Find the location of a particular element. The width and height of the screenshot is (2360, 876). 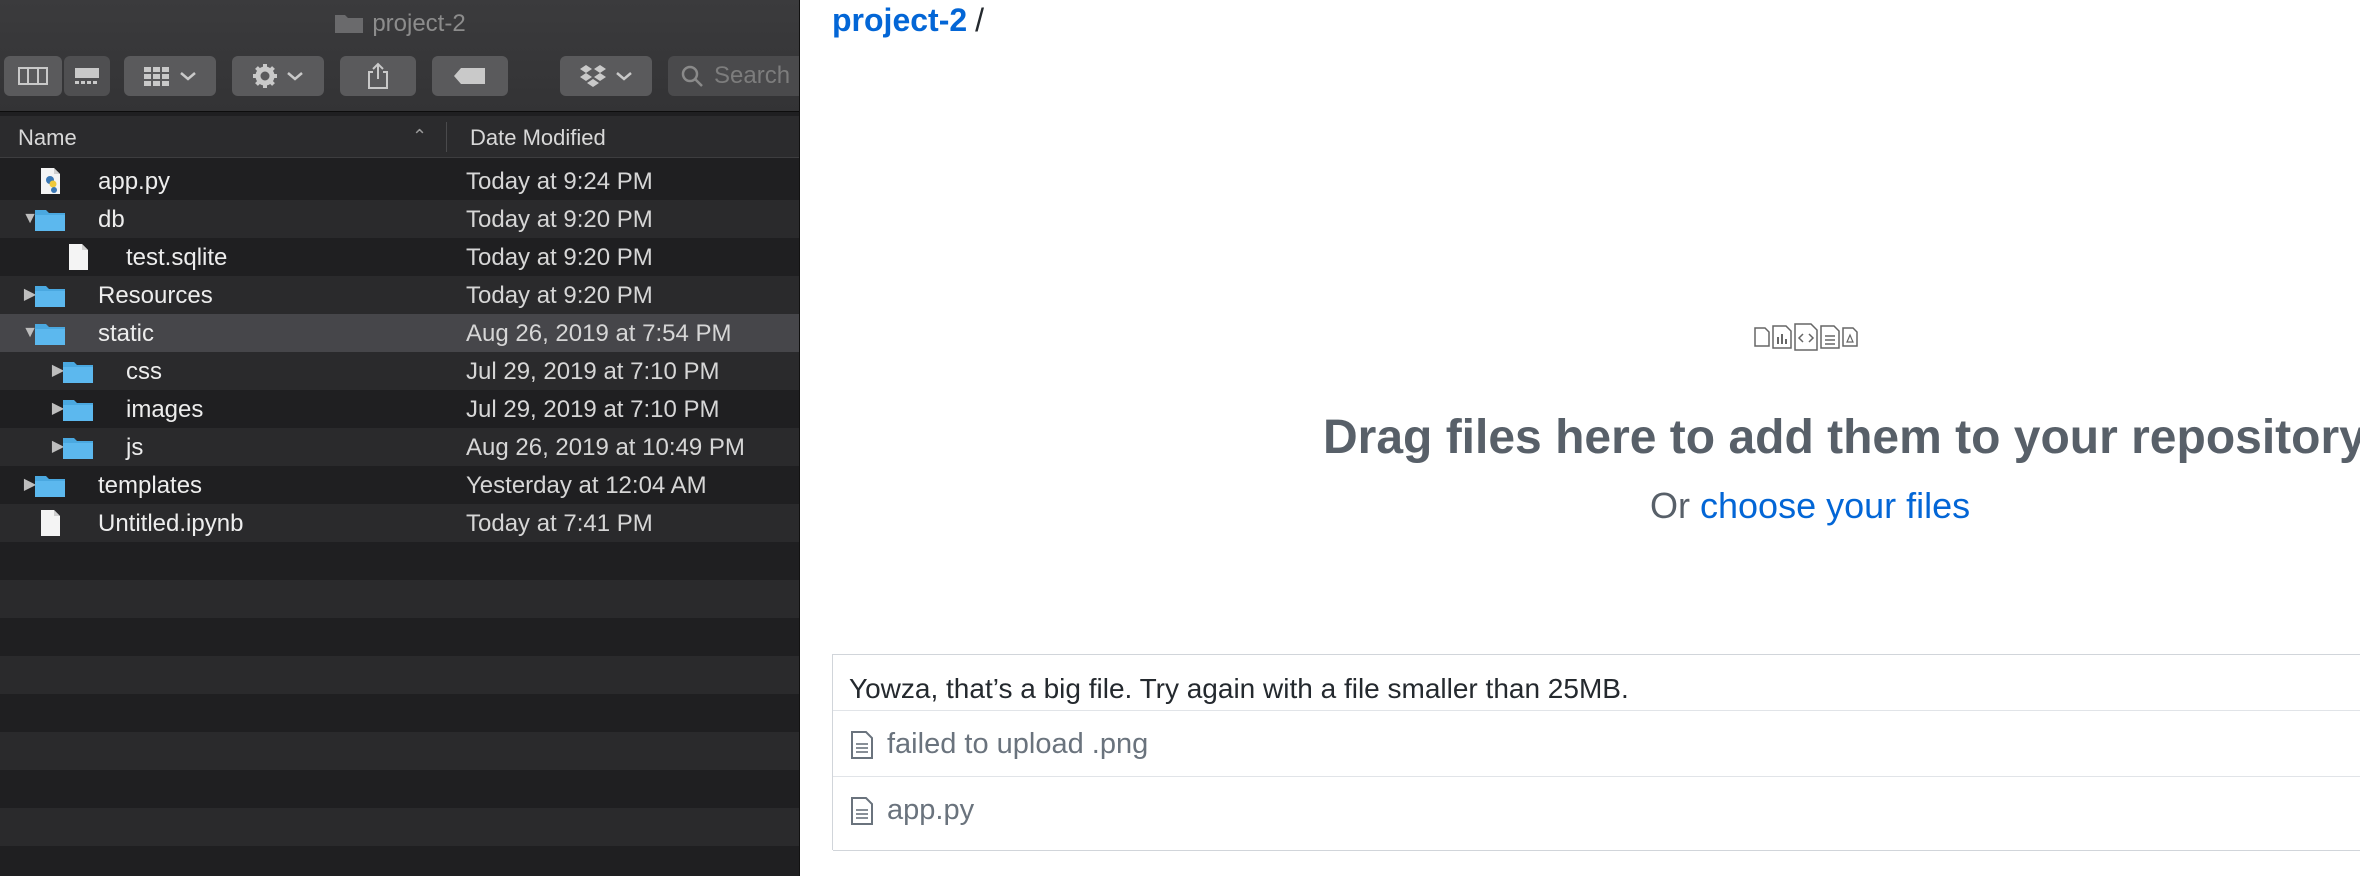

upload-file-row: failed to upload .png is located at coordinates (1596, 743).